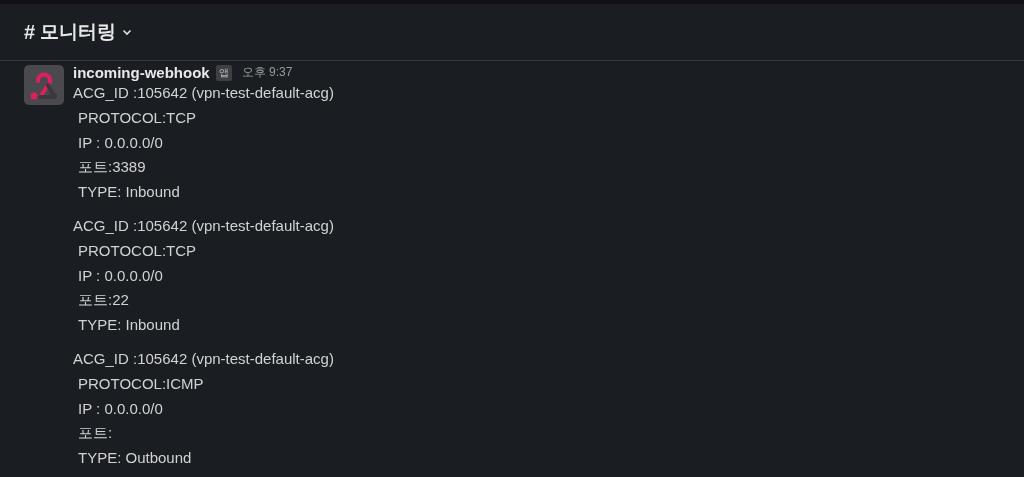  What do you see at coordinates (103, 300) in the screenshot?
I see `message-line: 포트:22` at bounding box center [103, 300].